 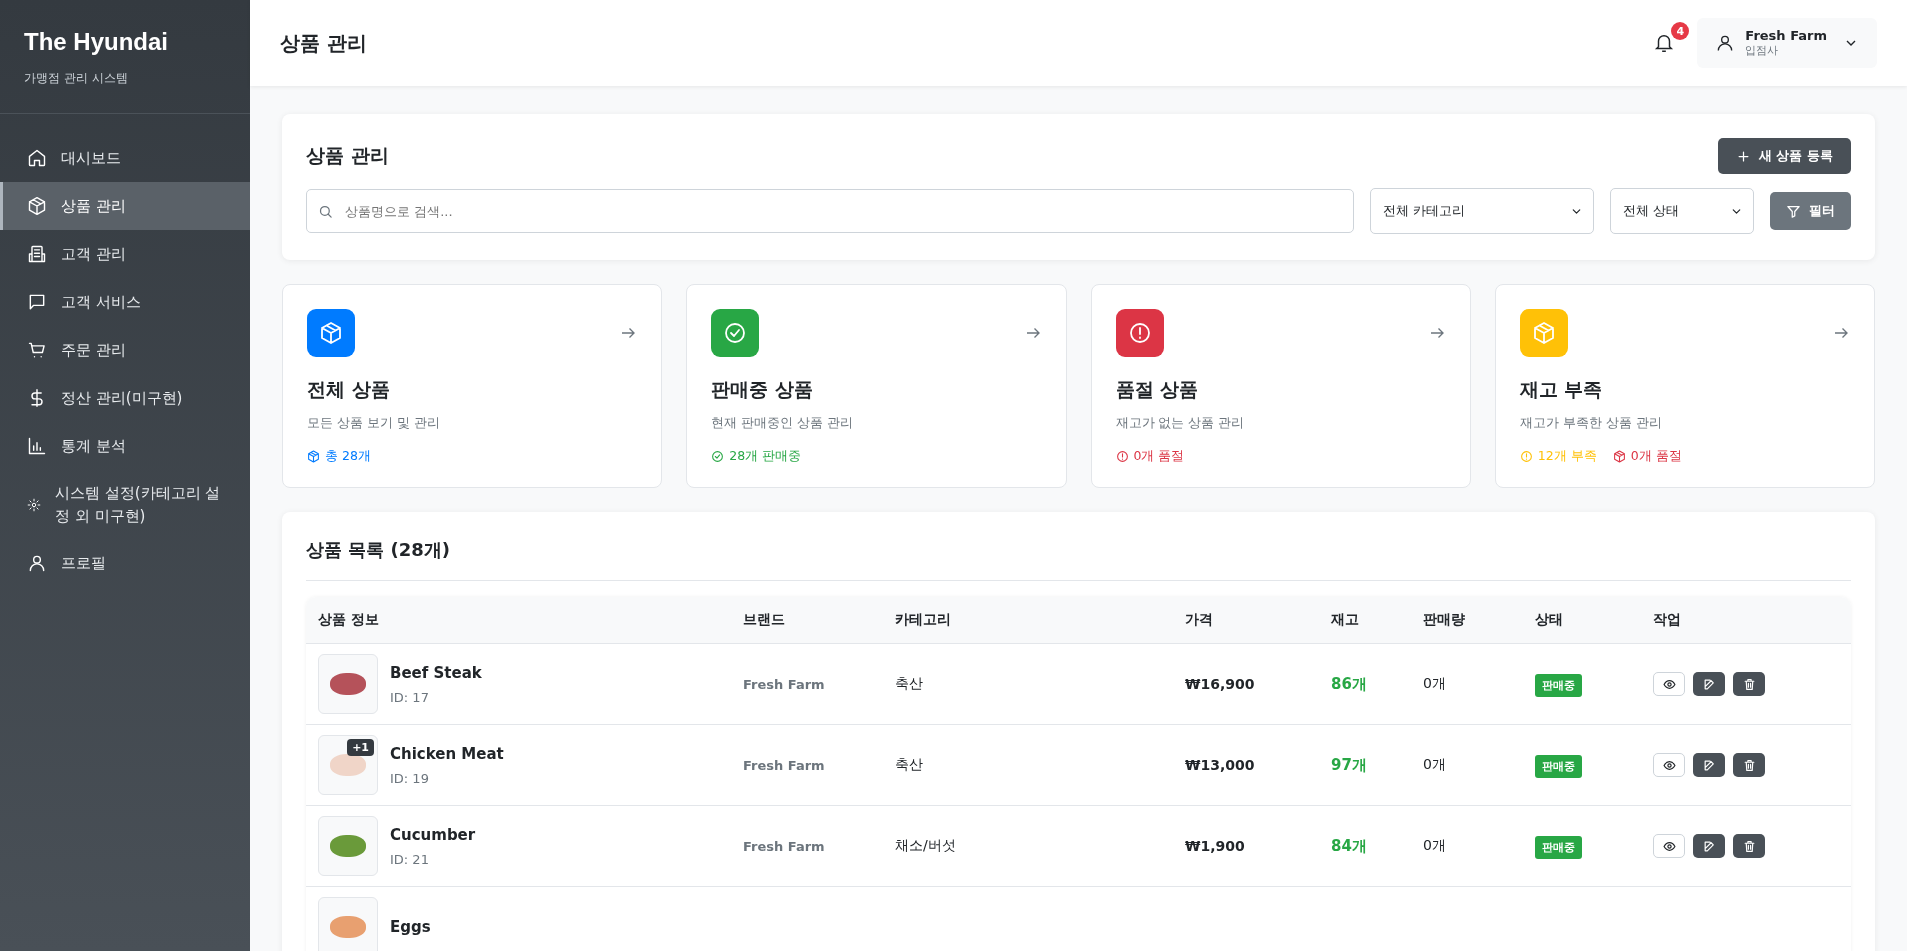 What do you see at coordinates (1549, 620) in the screenshot?
I see `column-header: 상태` at bounding box center [1549, 620].